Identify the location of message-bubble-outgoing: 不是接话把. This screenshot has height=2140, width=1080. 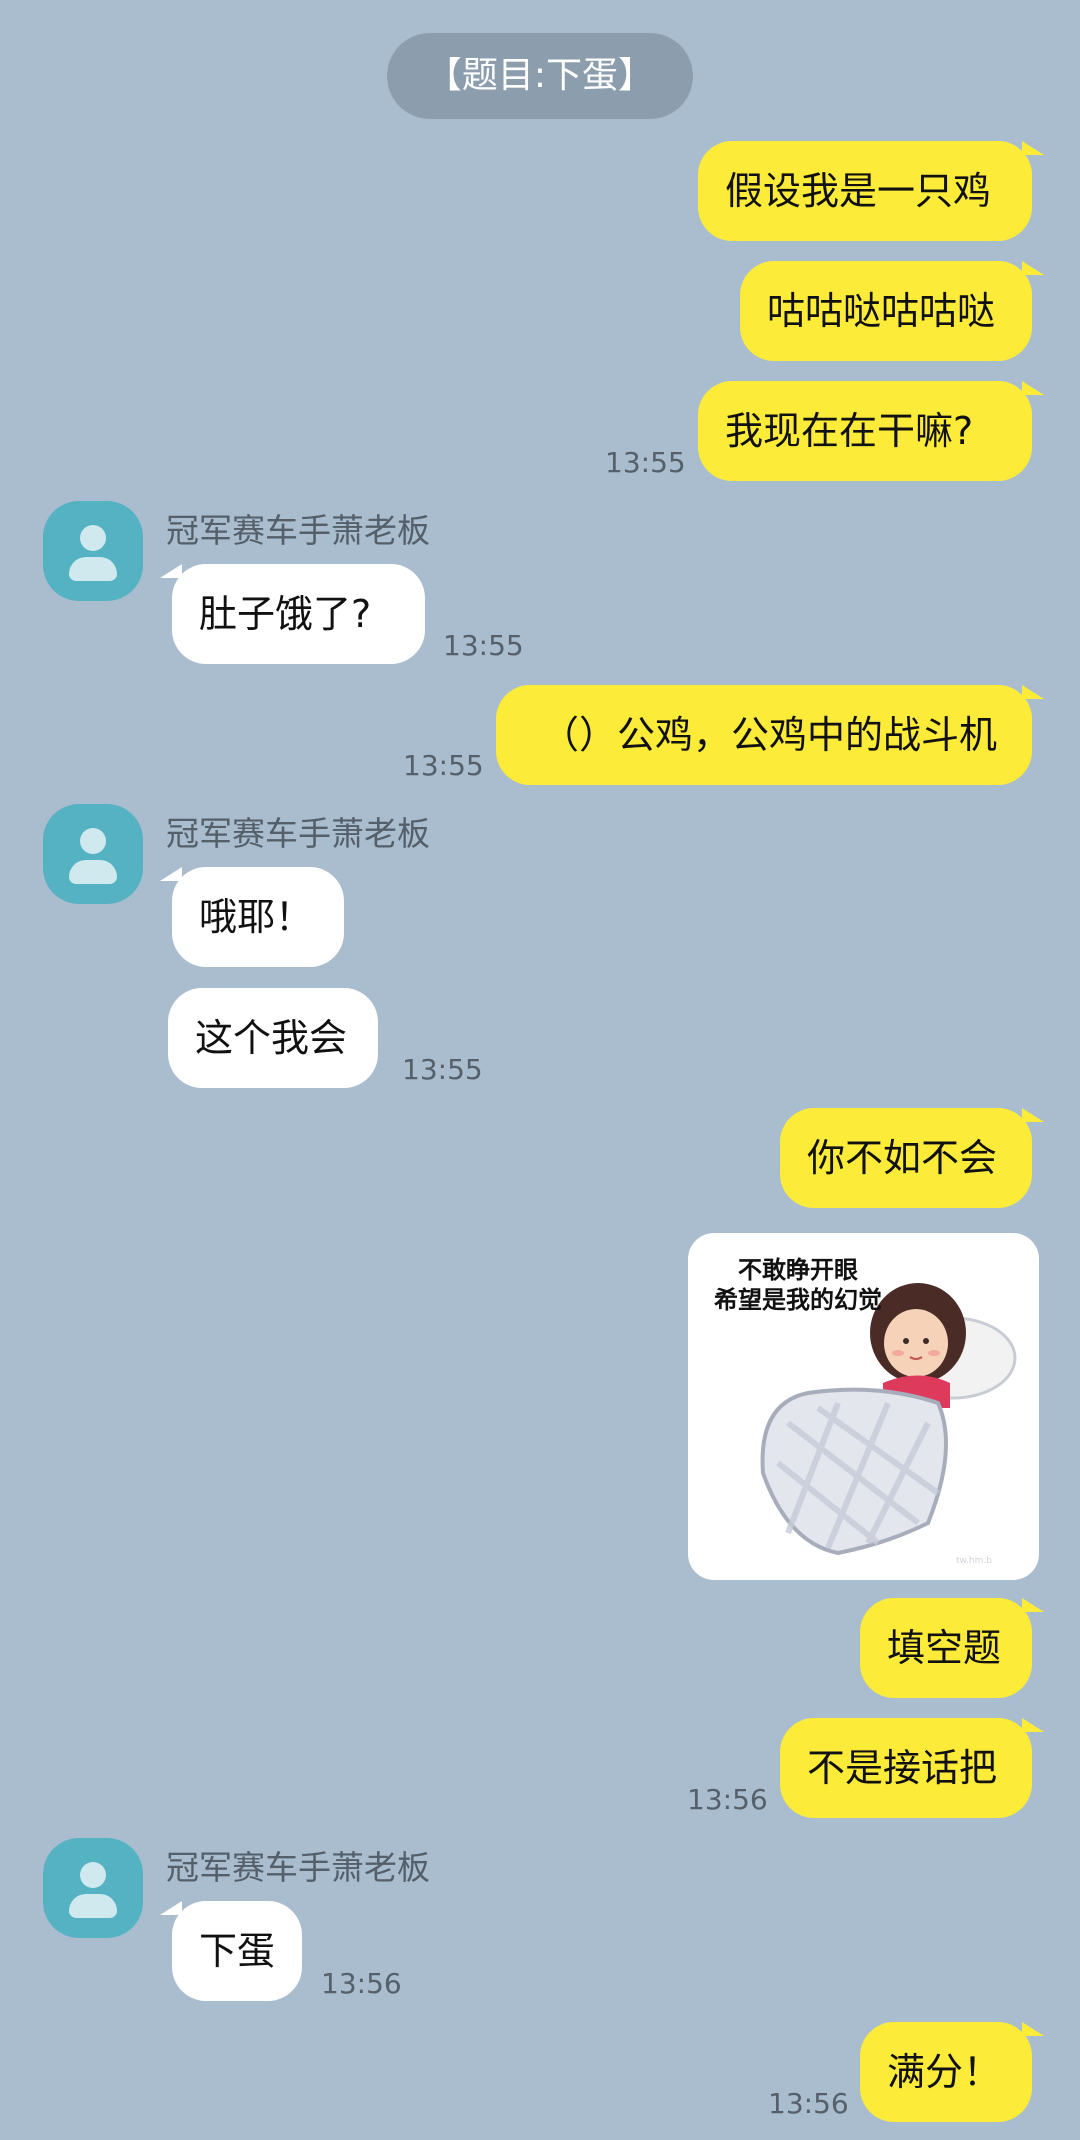
(912, 1768).